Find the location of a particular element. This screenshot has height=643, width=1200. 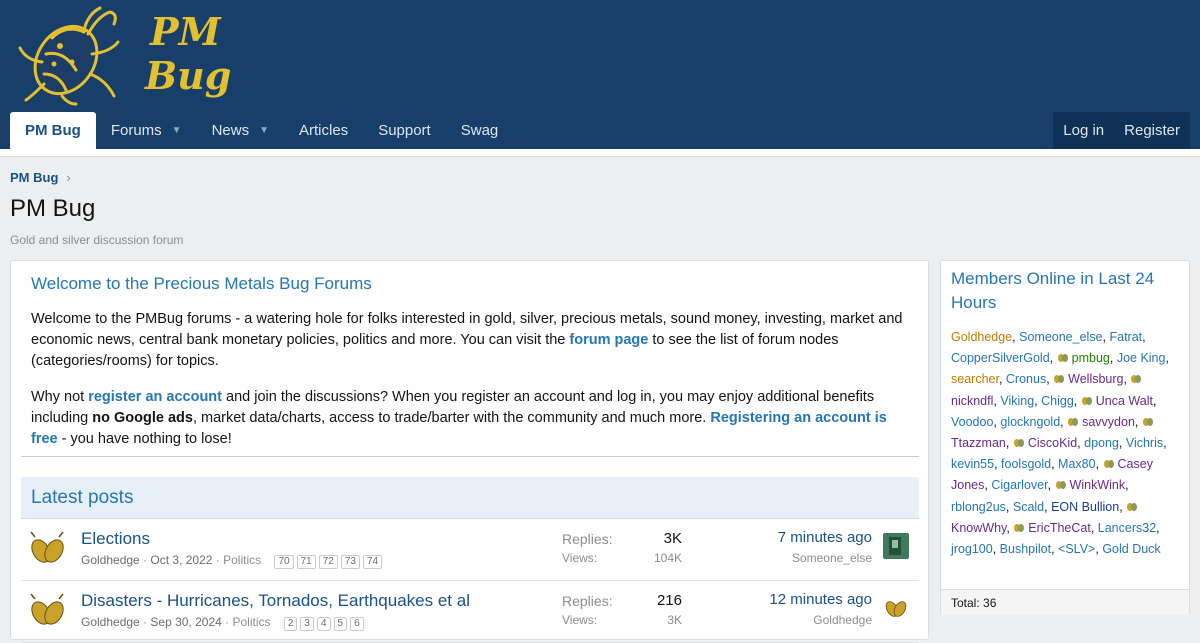

member-link: rblong2us is located at coordinates (978, 507).